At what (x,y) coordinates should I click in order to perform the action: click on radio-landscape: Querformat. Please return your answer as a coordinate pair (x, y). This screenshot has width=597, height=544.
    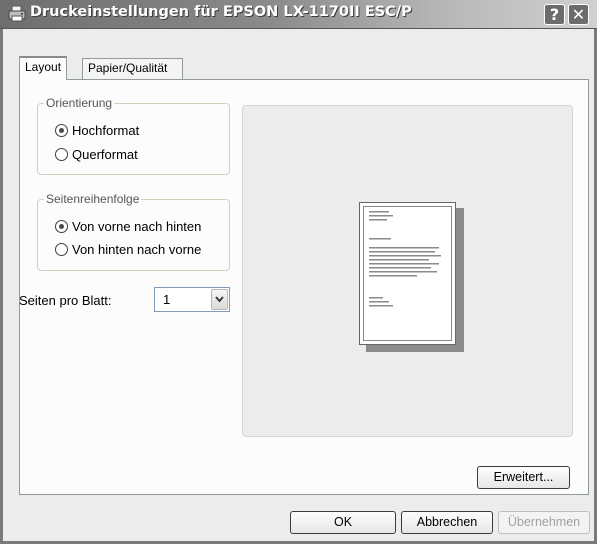
    Looking at the image, I should click on (96, 154).